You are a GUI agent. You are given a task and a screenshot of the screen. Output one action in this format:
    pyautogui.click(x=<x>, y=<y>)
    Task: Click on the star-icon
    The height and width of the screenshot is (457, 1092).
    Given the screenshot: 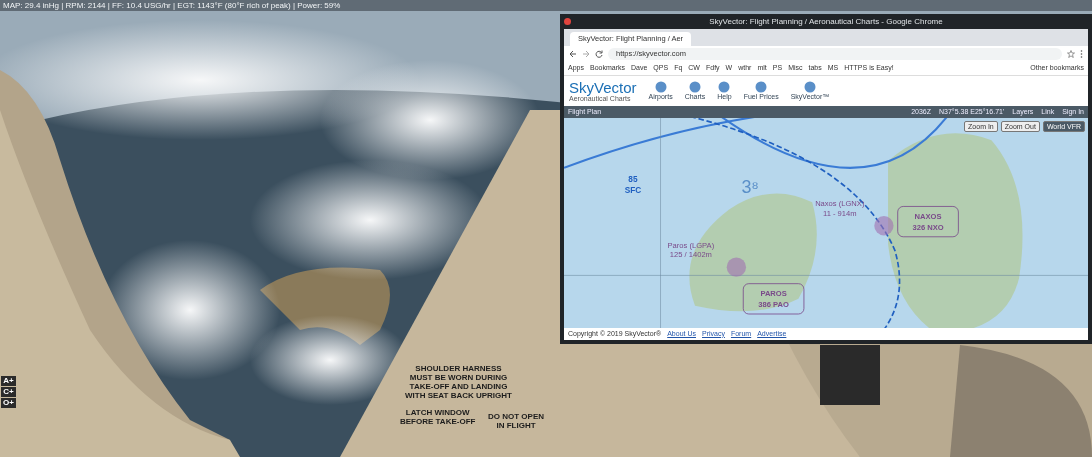 What is the action you would take?
    pyautogui.click(x=1071, y=54)
    